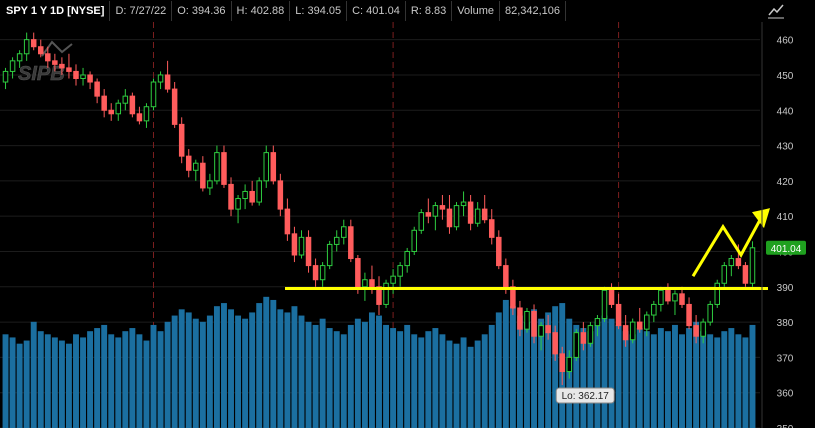 This screenshot has height=428, width=815. Describe the element at coordinates (776, 11) in the screenshot. I see `chart-style-icon` at that location.